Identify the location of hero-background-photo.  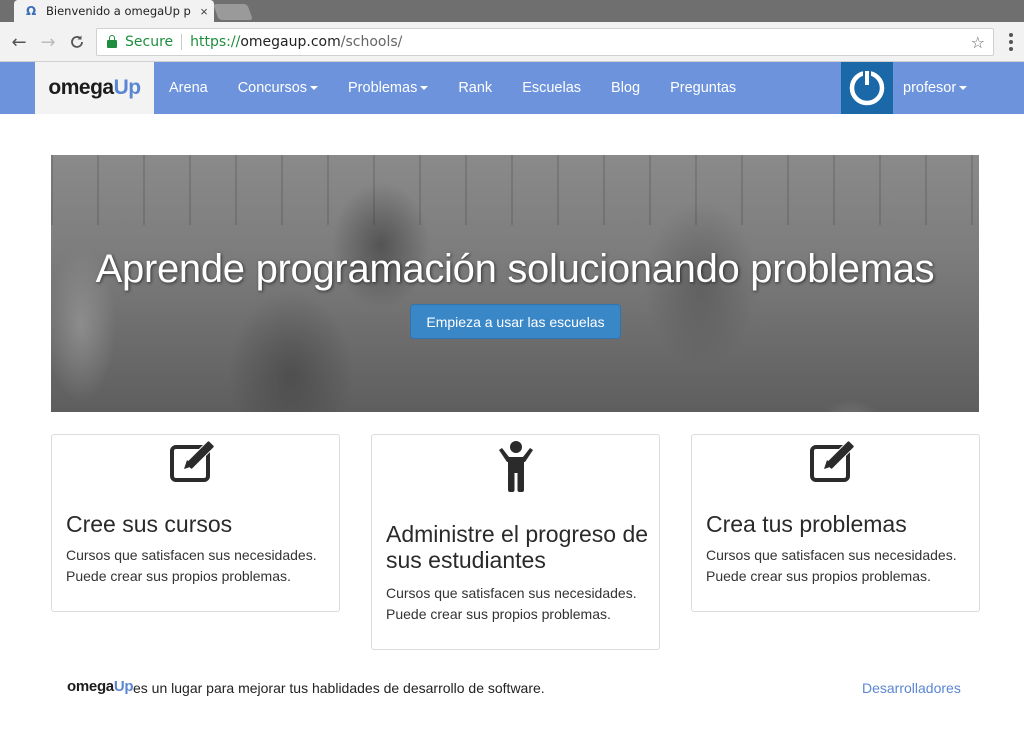
(515, 190).